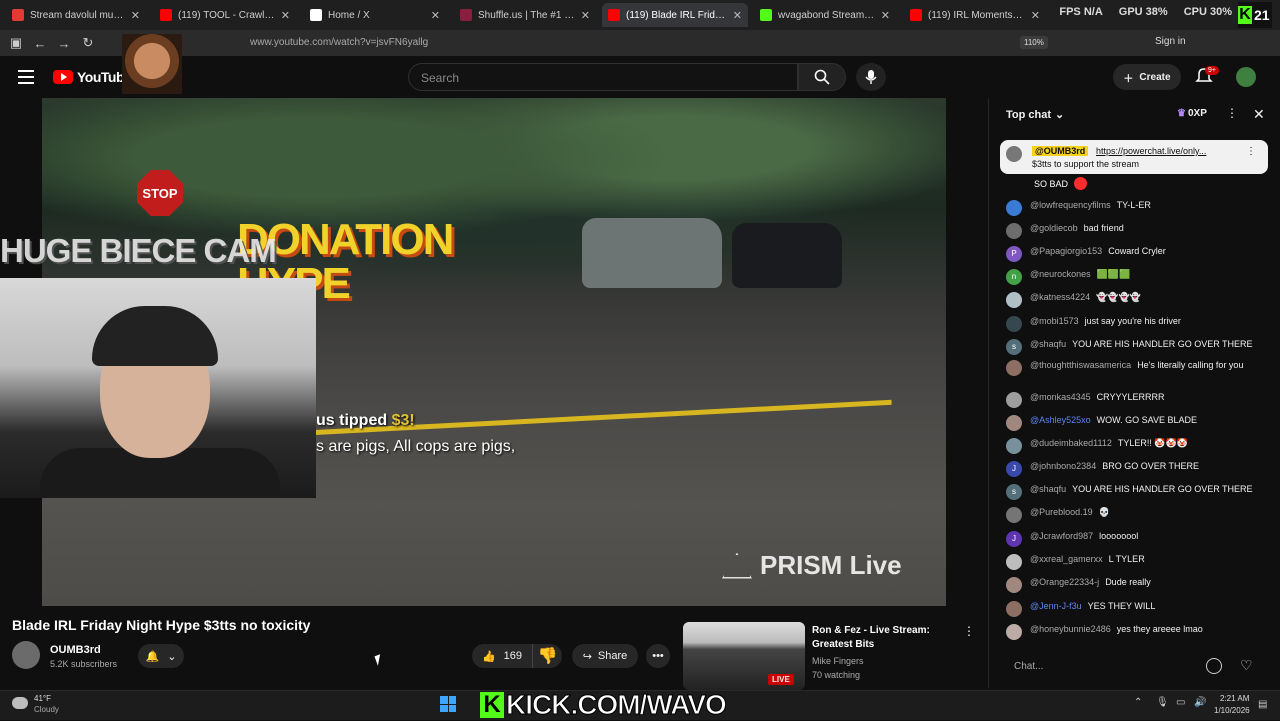 This screenshot has width=1280, height=721. I want to click on chat-username: @neurockones, so click(1060, 274).